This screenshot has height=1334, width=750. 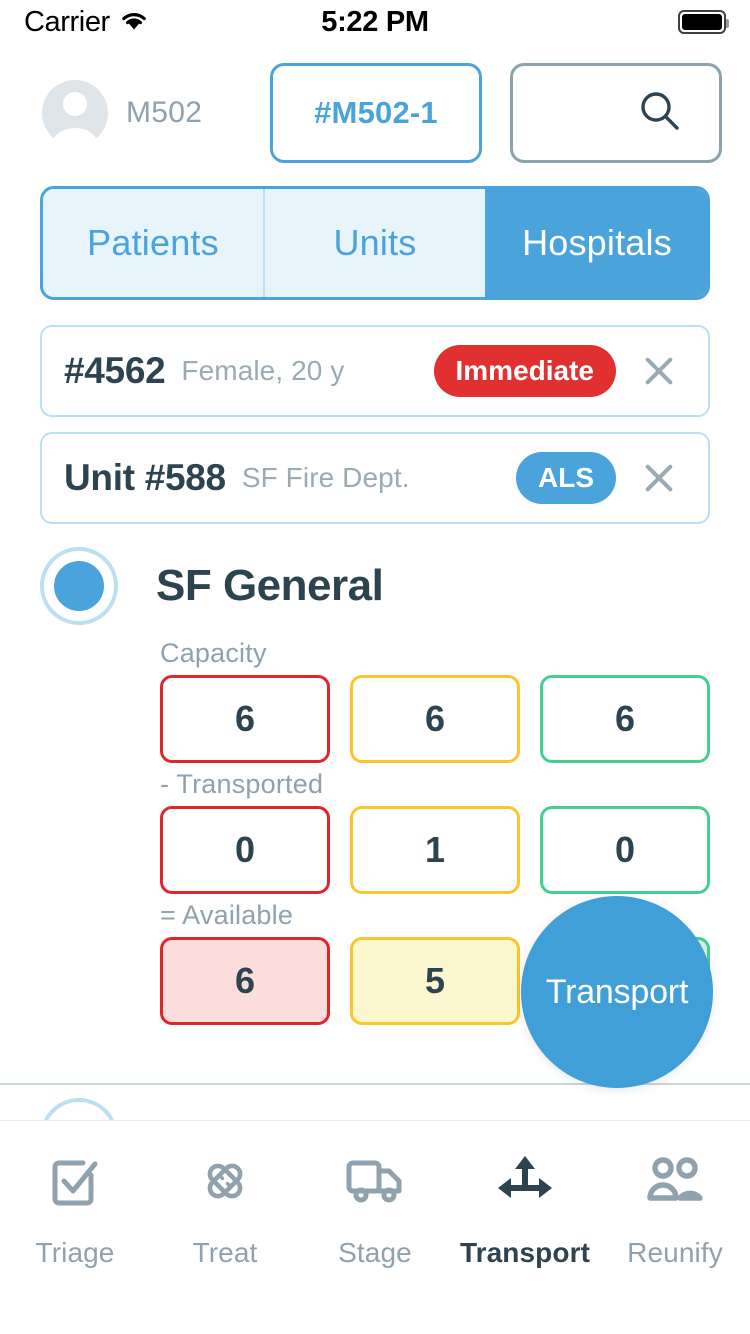 I want to click on wifi-icon, so click(x=134, y=22).